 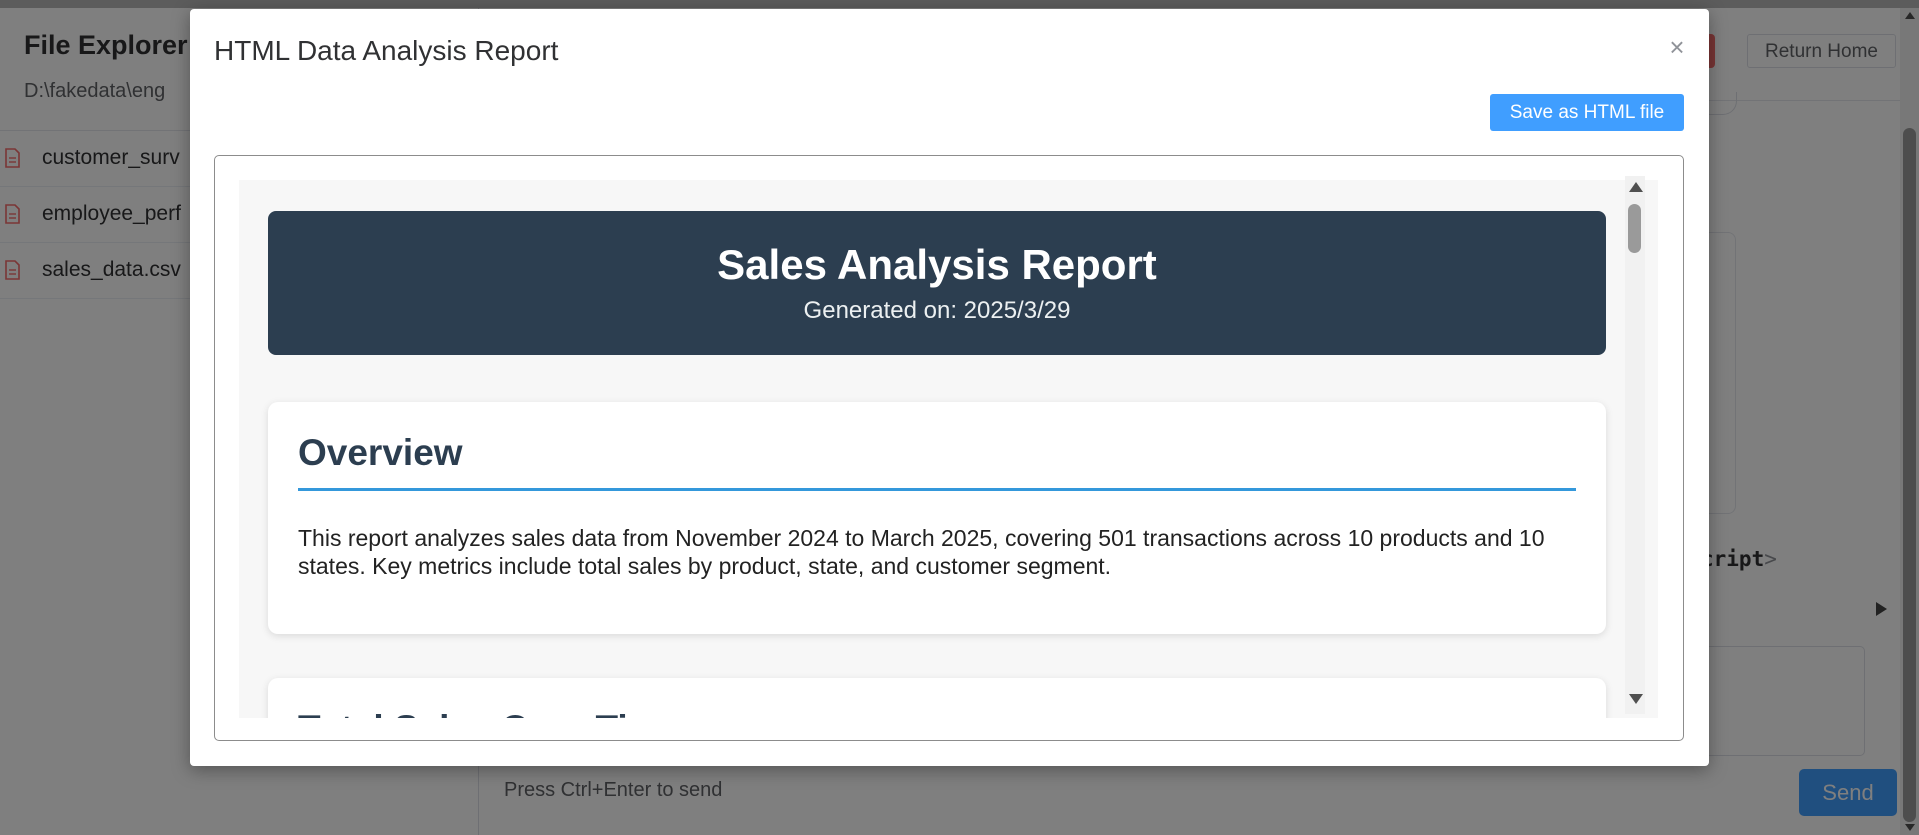 I want to click on heading-underline, so click(x=937, y=489).